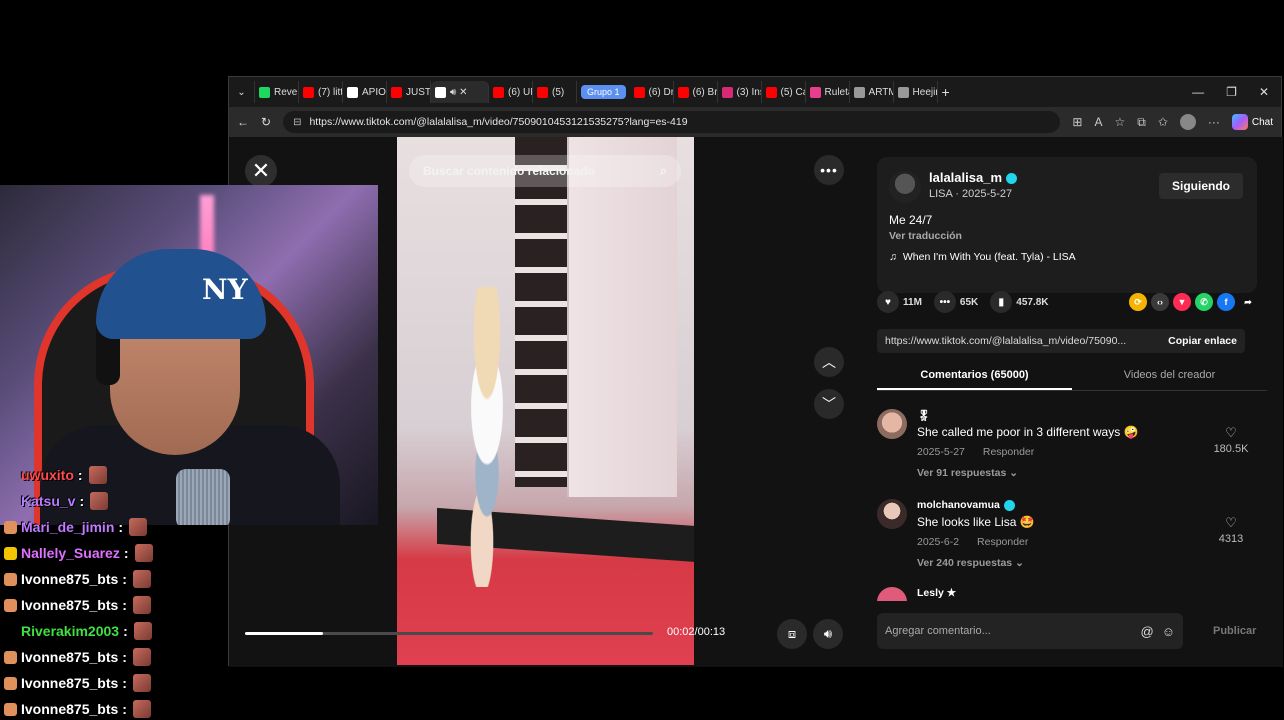  I want to click on close-video-button: ✕, so click(261, 171).